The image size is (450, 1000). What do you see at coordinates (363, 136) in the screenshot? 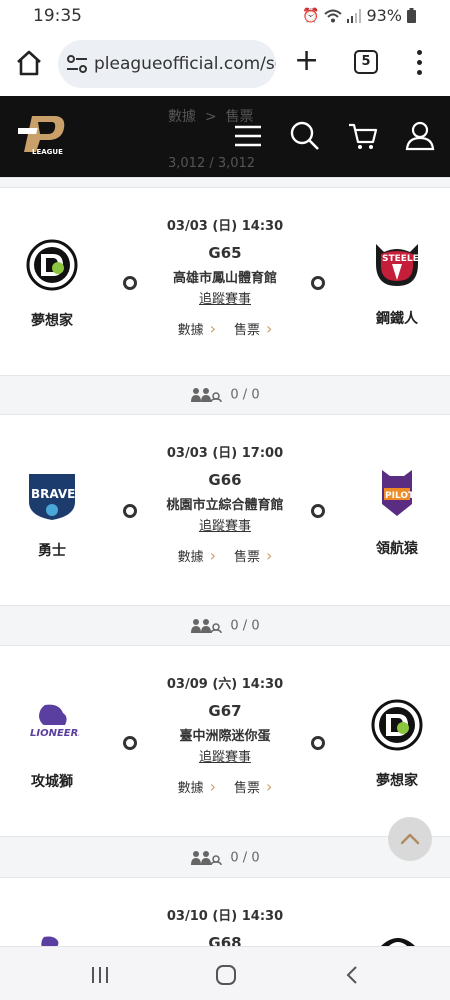
I see `cart-icon` at bounding box center [363, 136].